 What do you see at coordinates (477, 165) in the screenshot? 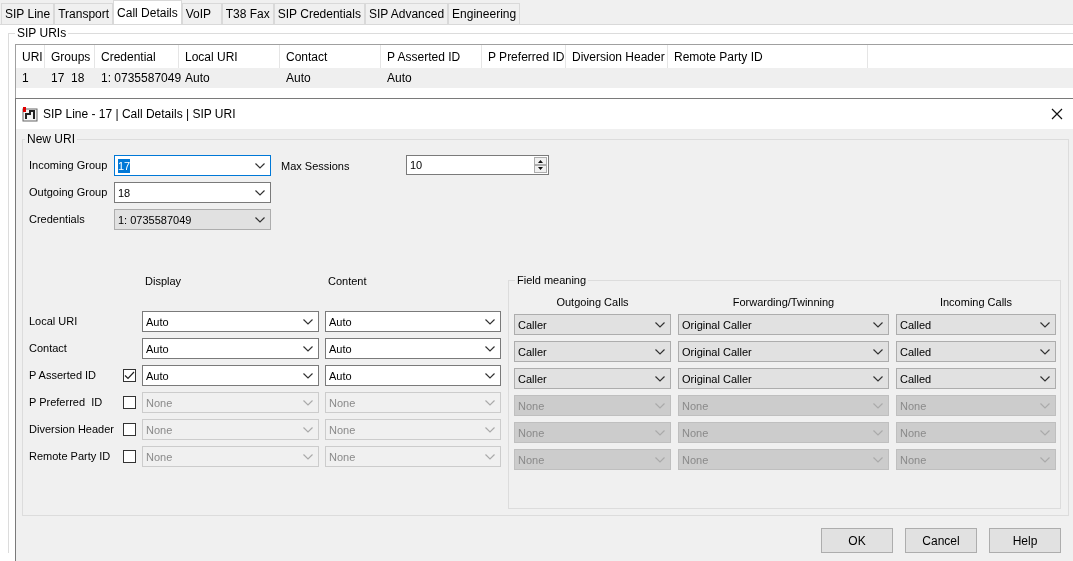
I see `spin-field: 10` at bounding box center [477, 165].